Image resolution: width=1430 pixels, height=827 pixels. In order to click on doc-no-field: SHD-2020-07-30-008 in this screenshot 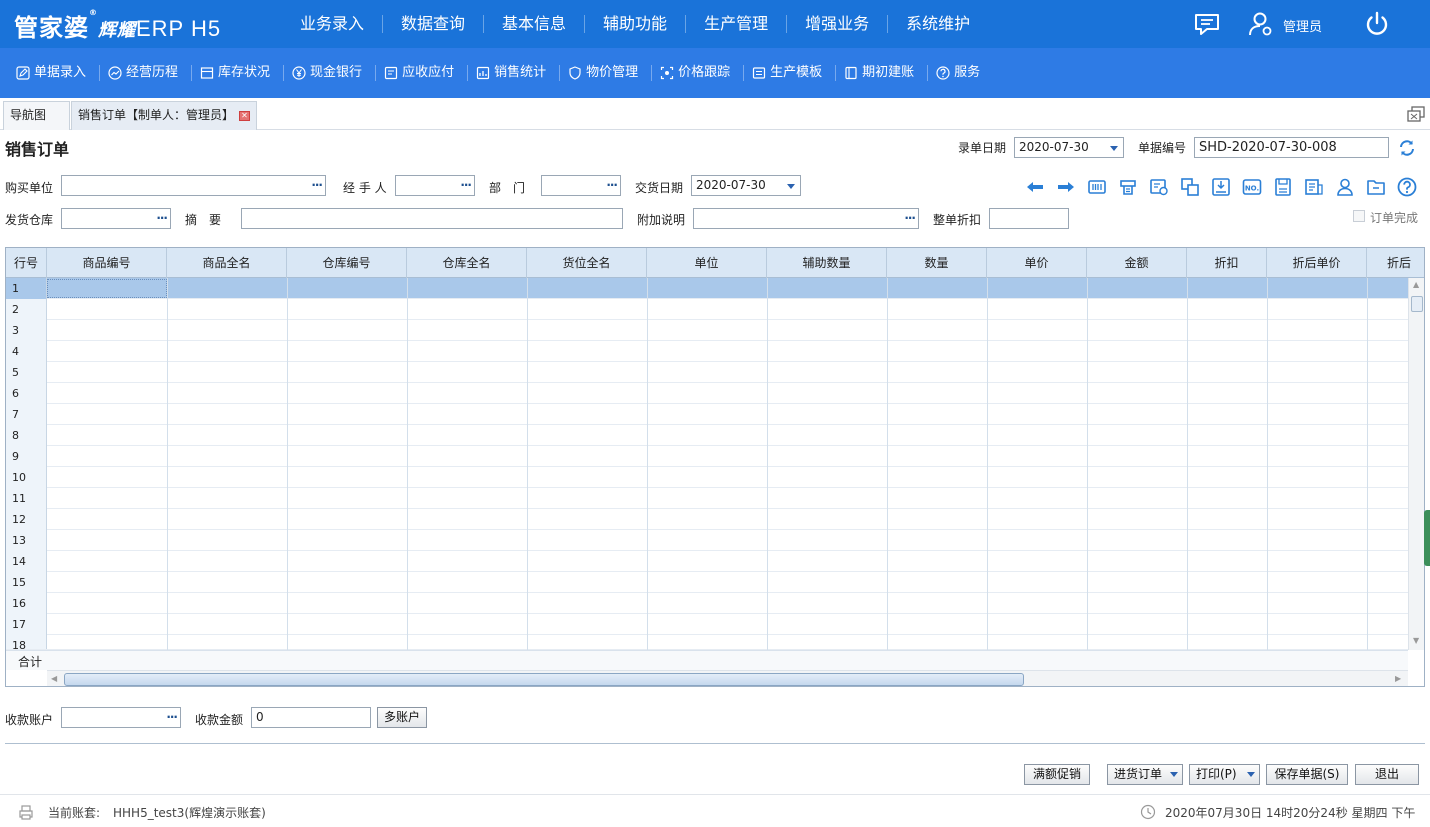, I will do `click(1291, 147)`.